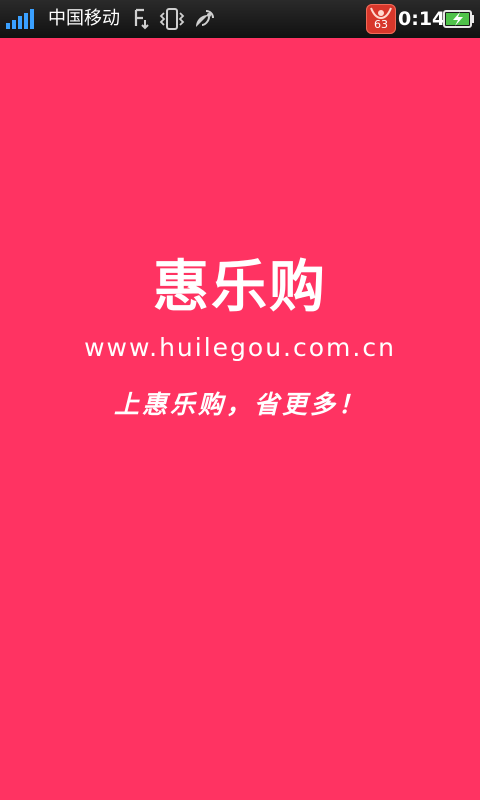 The image size is (480, 800). I want to click on vibrate-icon, so click(172, 19).